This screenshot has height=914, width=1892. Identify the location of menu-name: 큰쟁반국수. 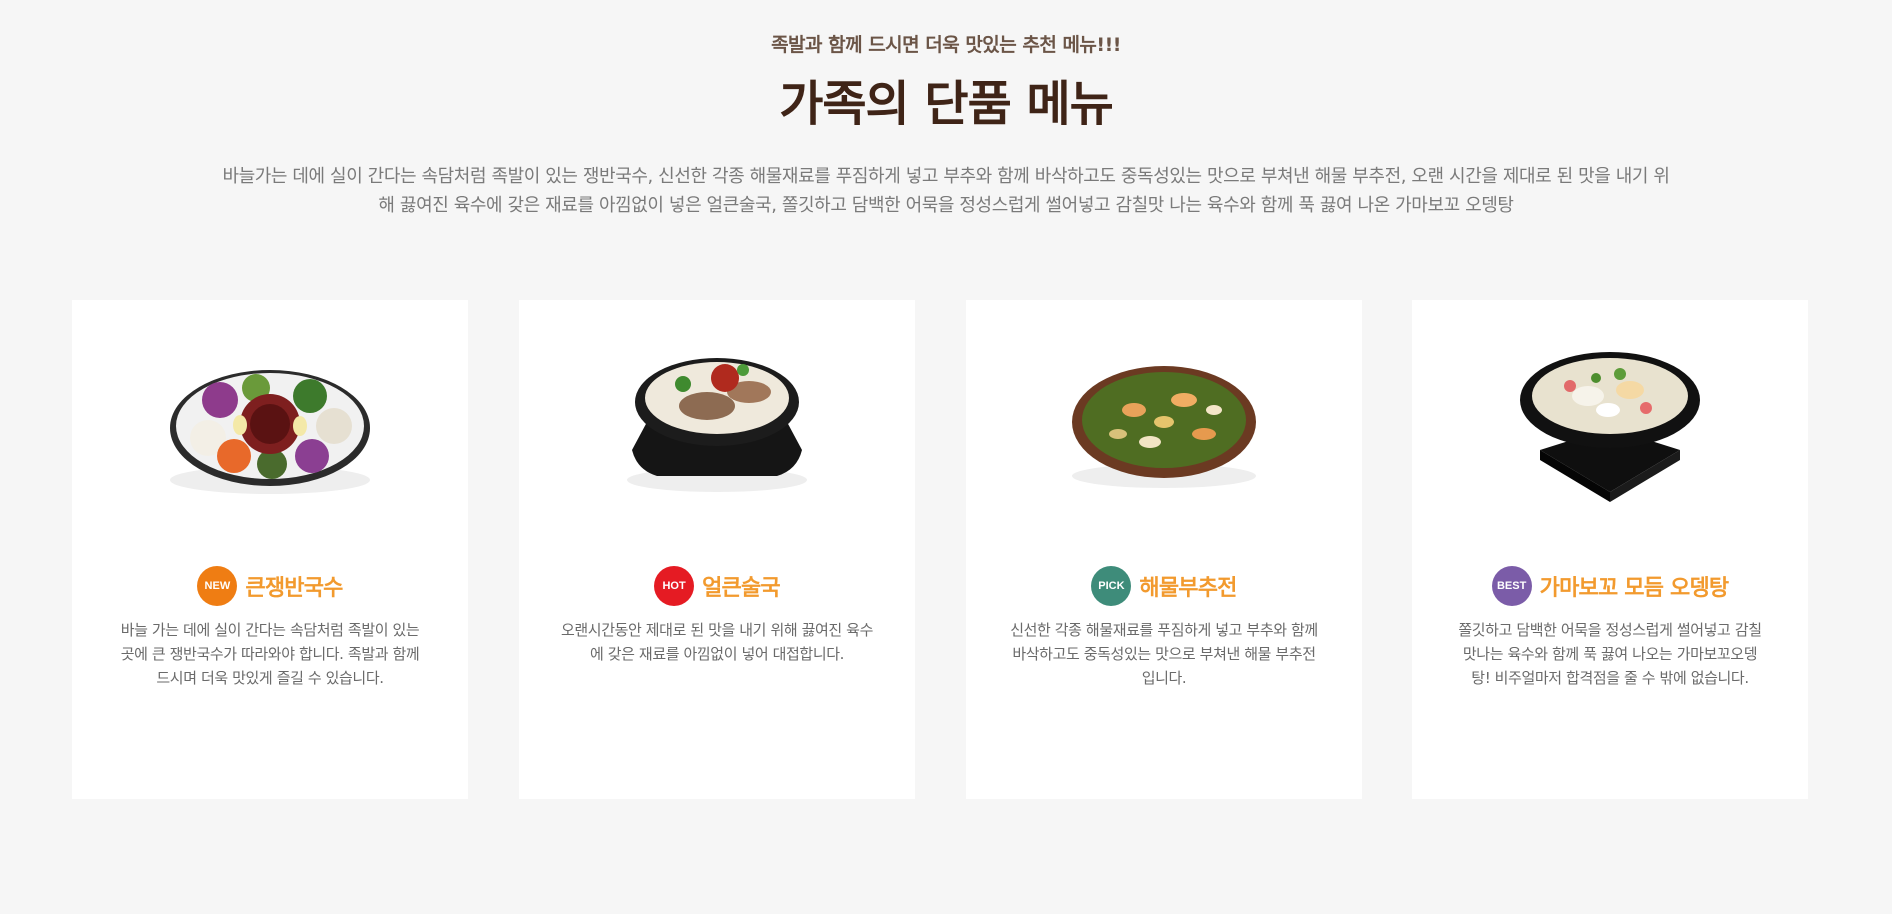
(294, 586).